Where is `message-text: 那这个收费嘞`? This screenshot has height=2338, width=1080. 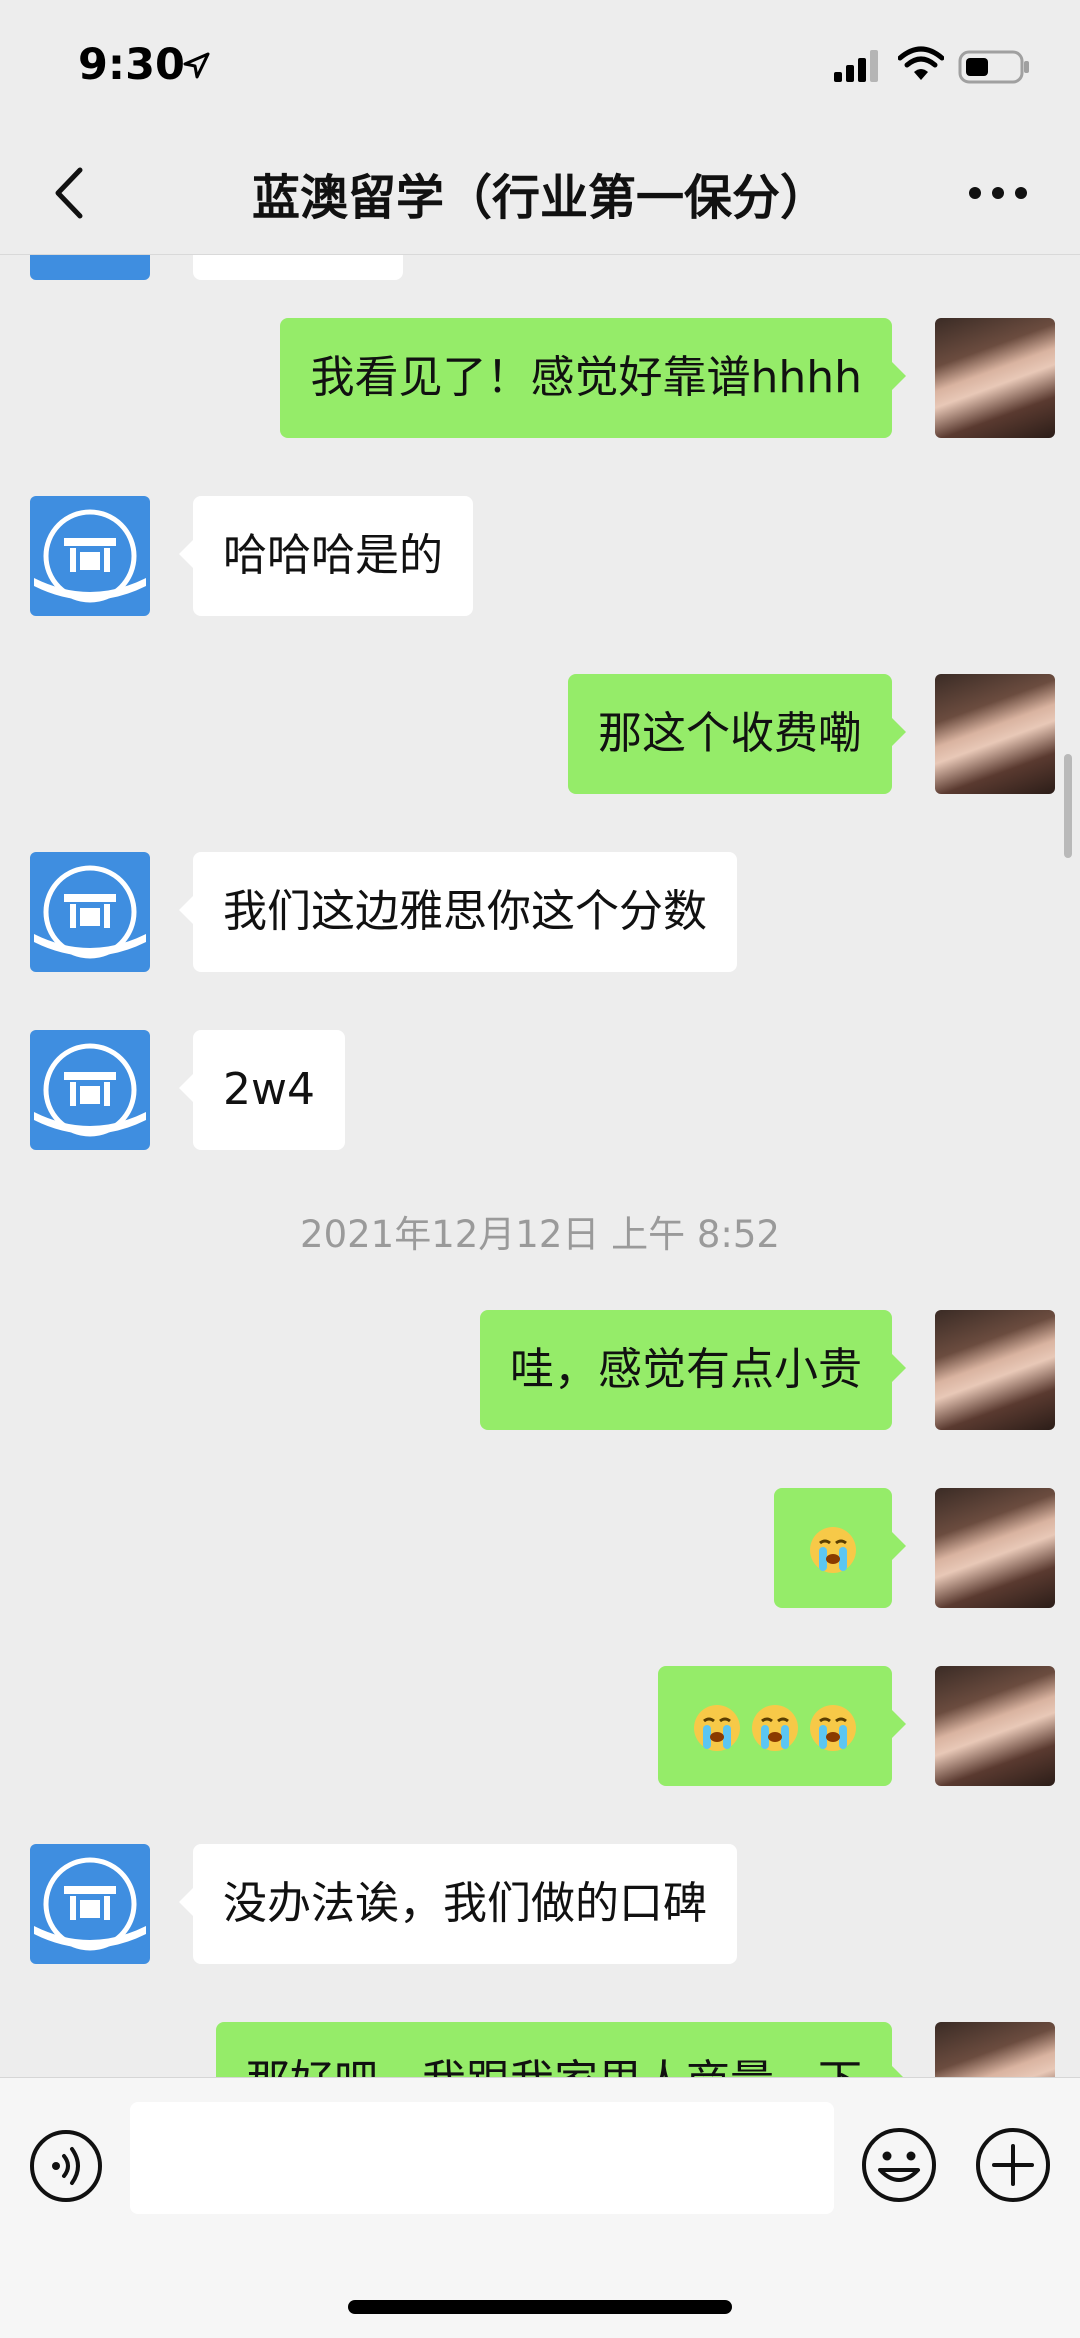 message-text: 那这个收费嘞 is located at coordinates (730, 733).